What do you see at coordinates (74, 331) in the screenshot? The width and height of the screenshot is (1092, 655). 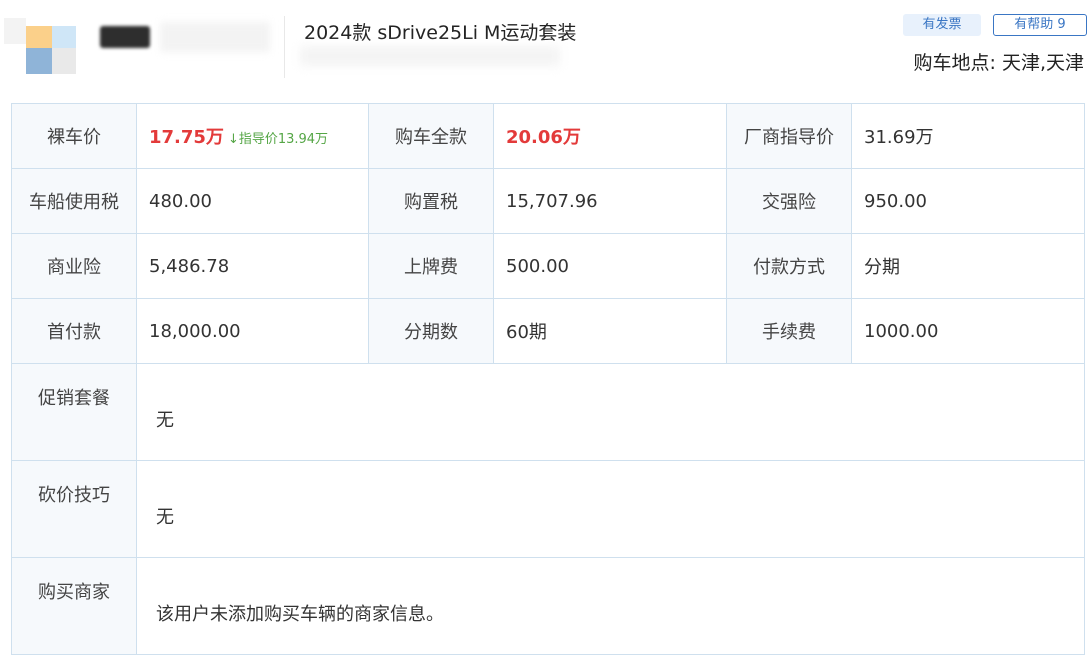 I see `down-payment-label: 首付款` at bounding box center [74, 331].